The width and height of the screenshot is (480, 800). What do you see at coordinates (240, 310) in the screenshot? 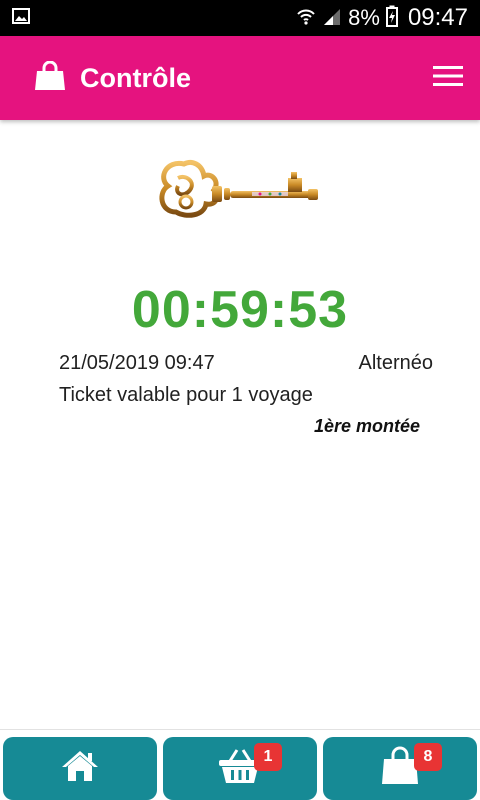
I see `countdown-timer: 00:59:53` at bounding box center [240, 310].